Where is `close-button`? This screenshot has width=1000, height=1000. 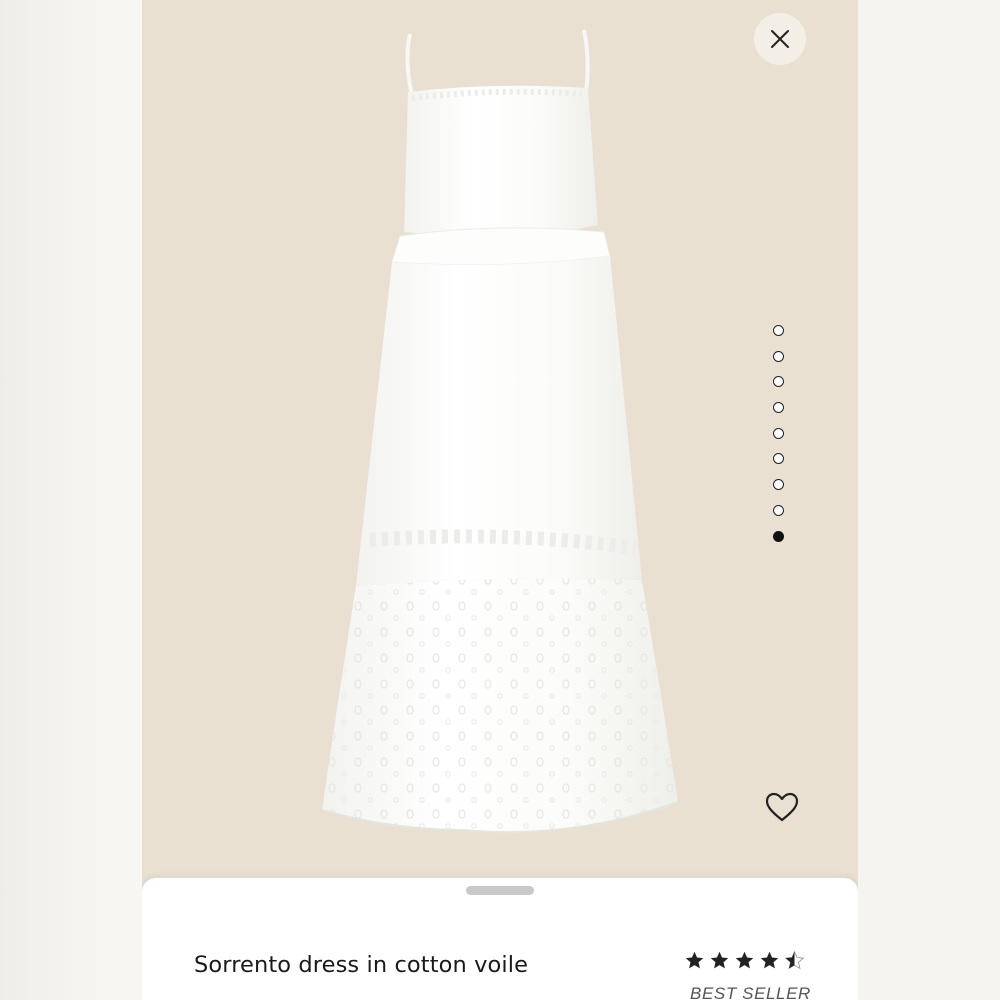 close-button is located at coordinates (780, 39).